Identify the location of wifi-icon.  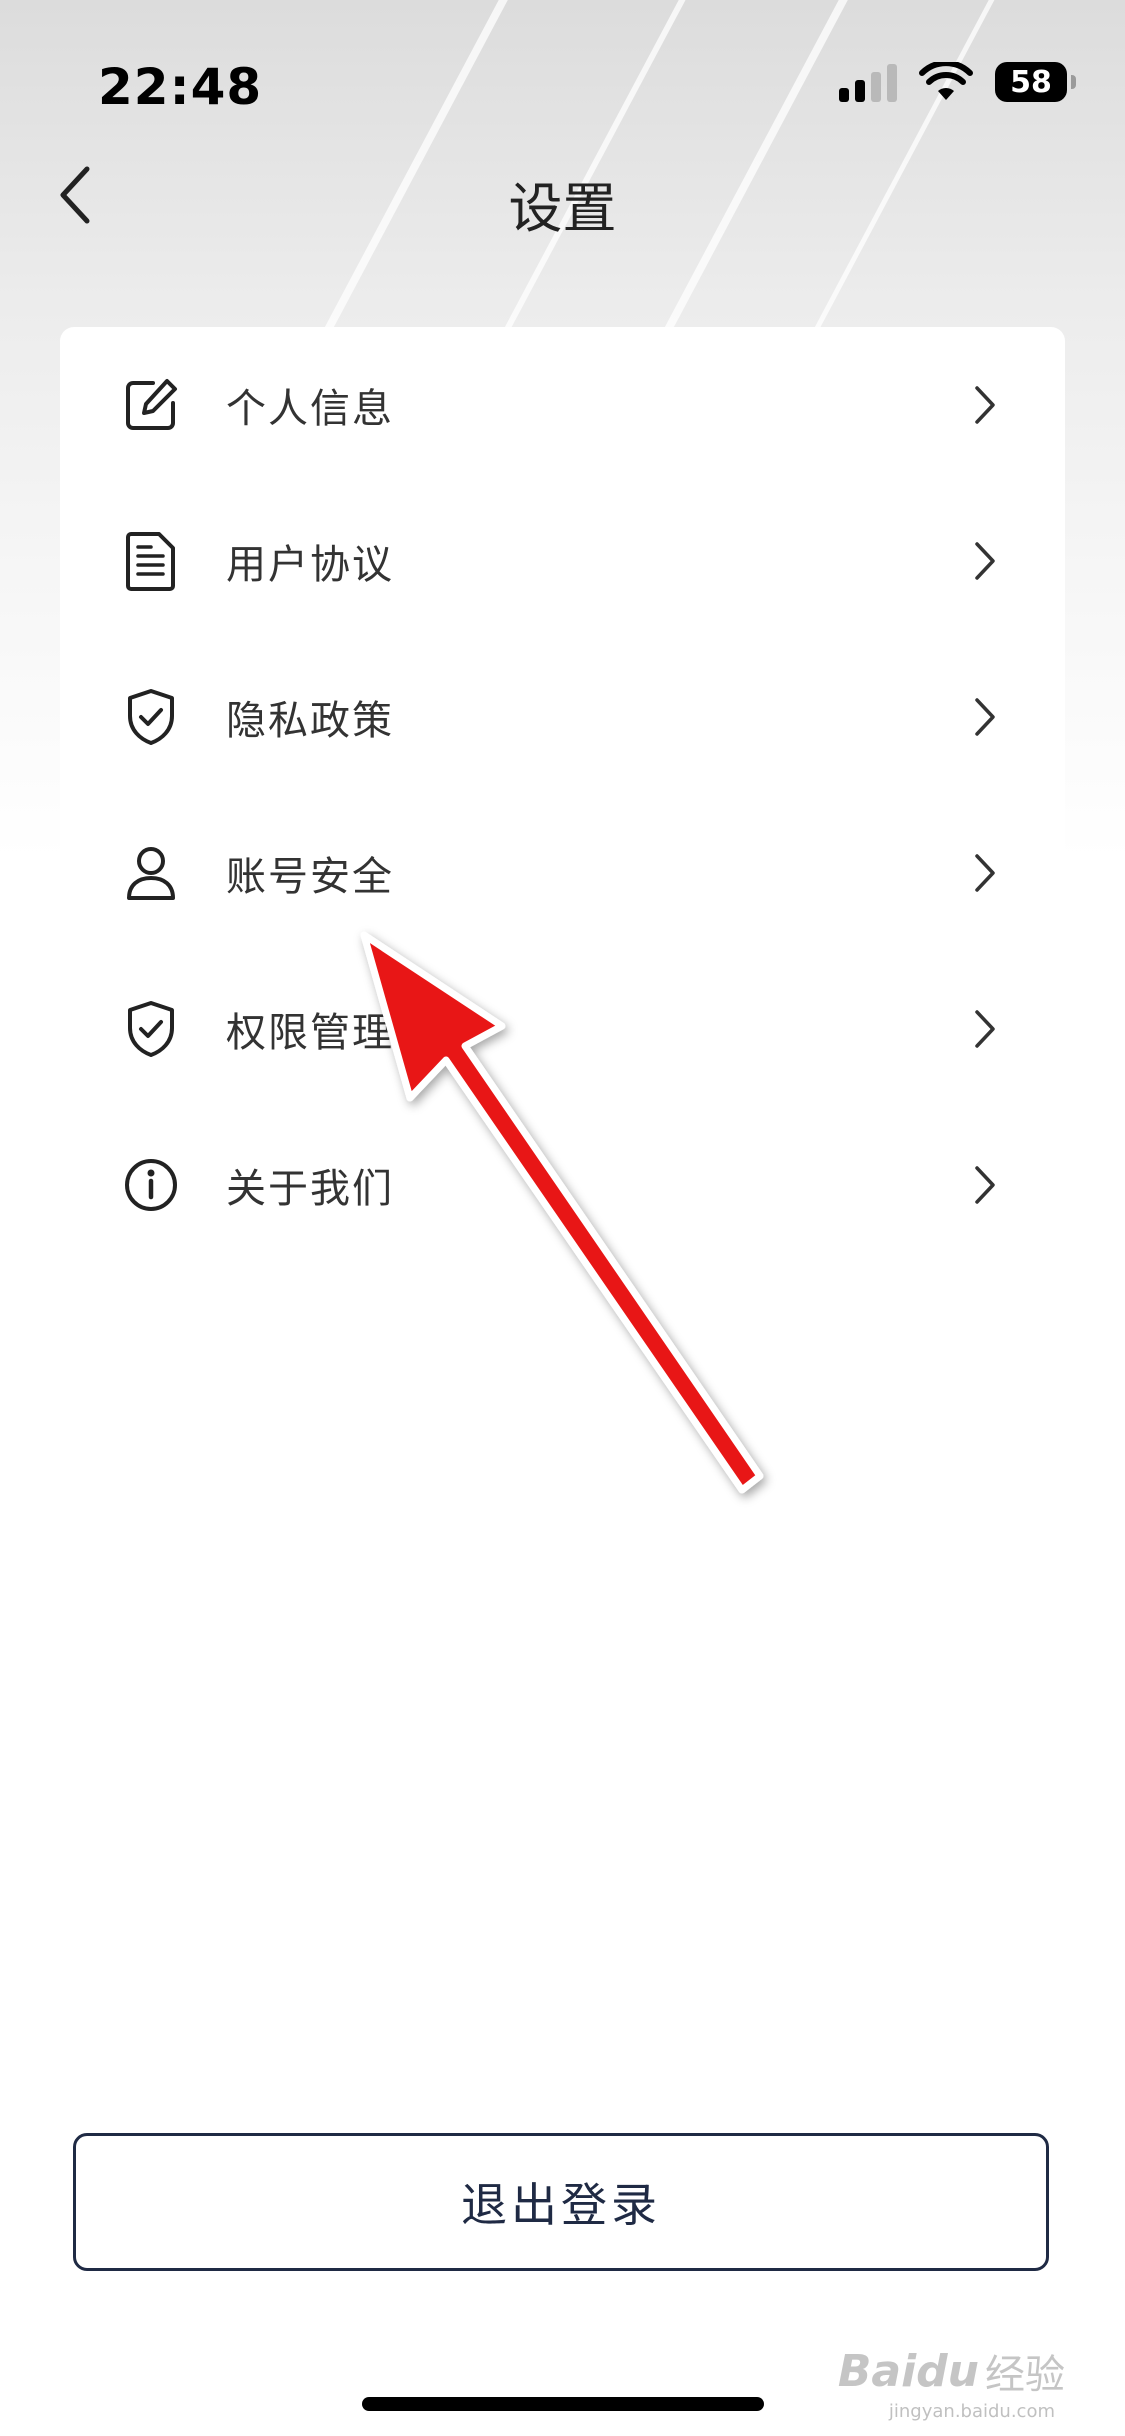
(946, 81).